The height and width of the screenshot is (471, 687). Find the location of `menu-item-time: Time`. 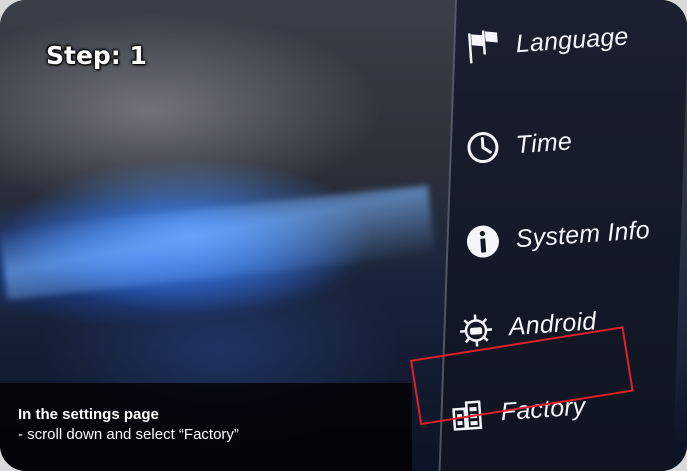

menu-item-time: Time is located at coordinates (517, 145).